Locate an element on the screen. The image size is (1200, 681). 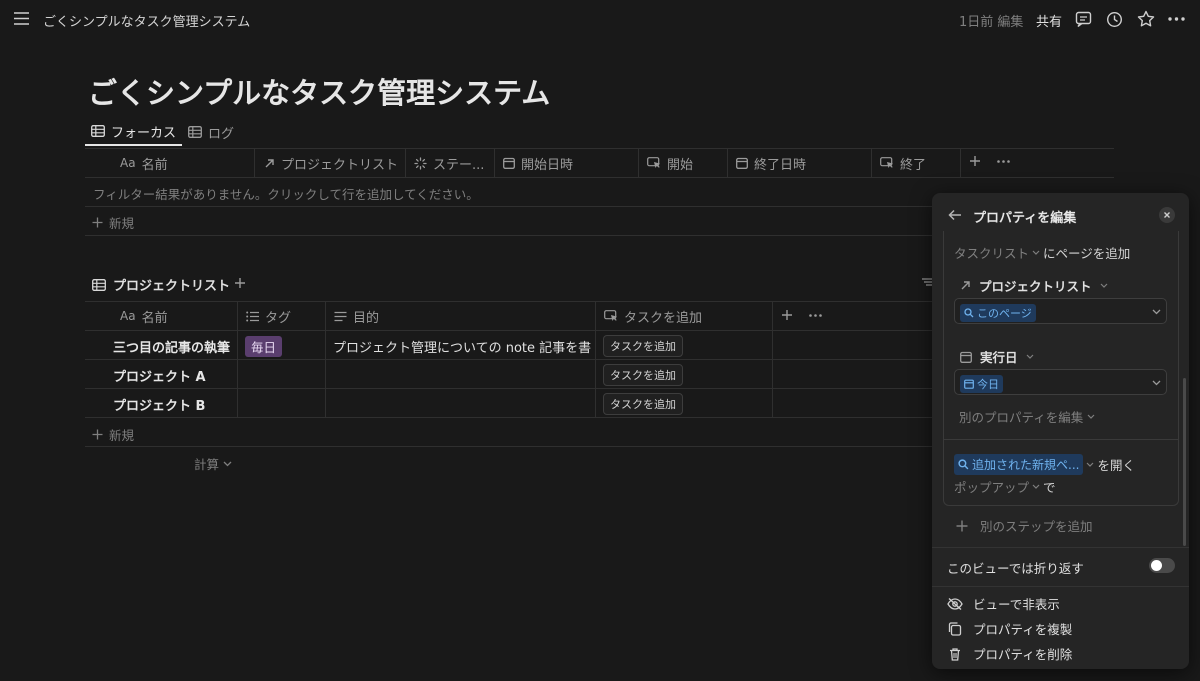
menu-item-duplicate-property: プロパティを複製 is located at coordinates (1009, 628).